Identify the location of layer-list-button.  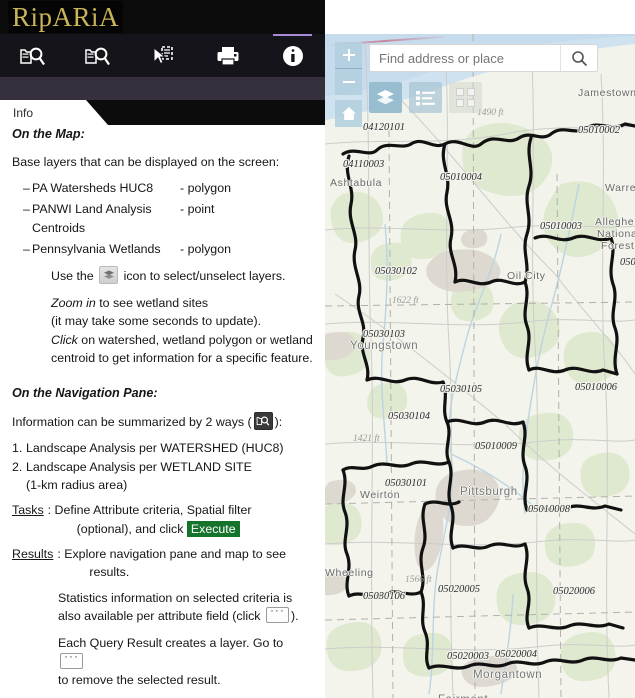
(385, 97).